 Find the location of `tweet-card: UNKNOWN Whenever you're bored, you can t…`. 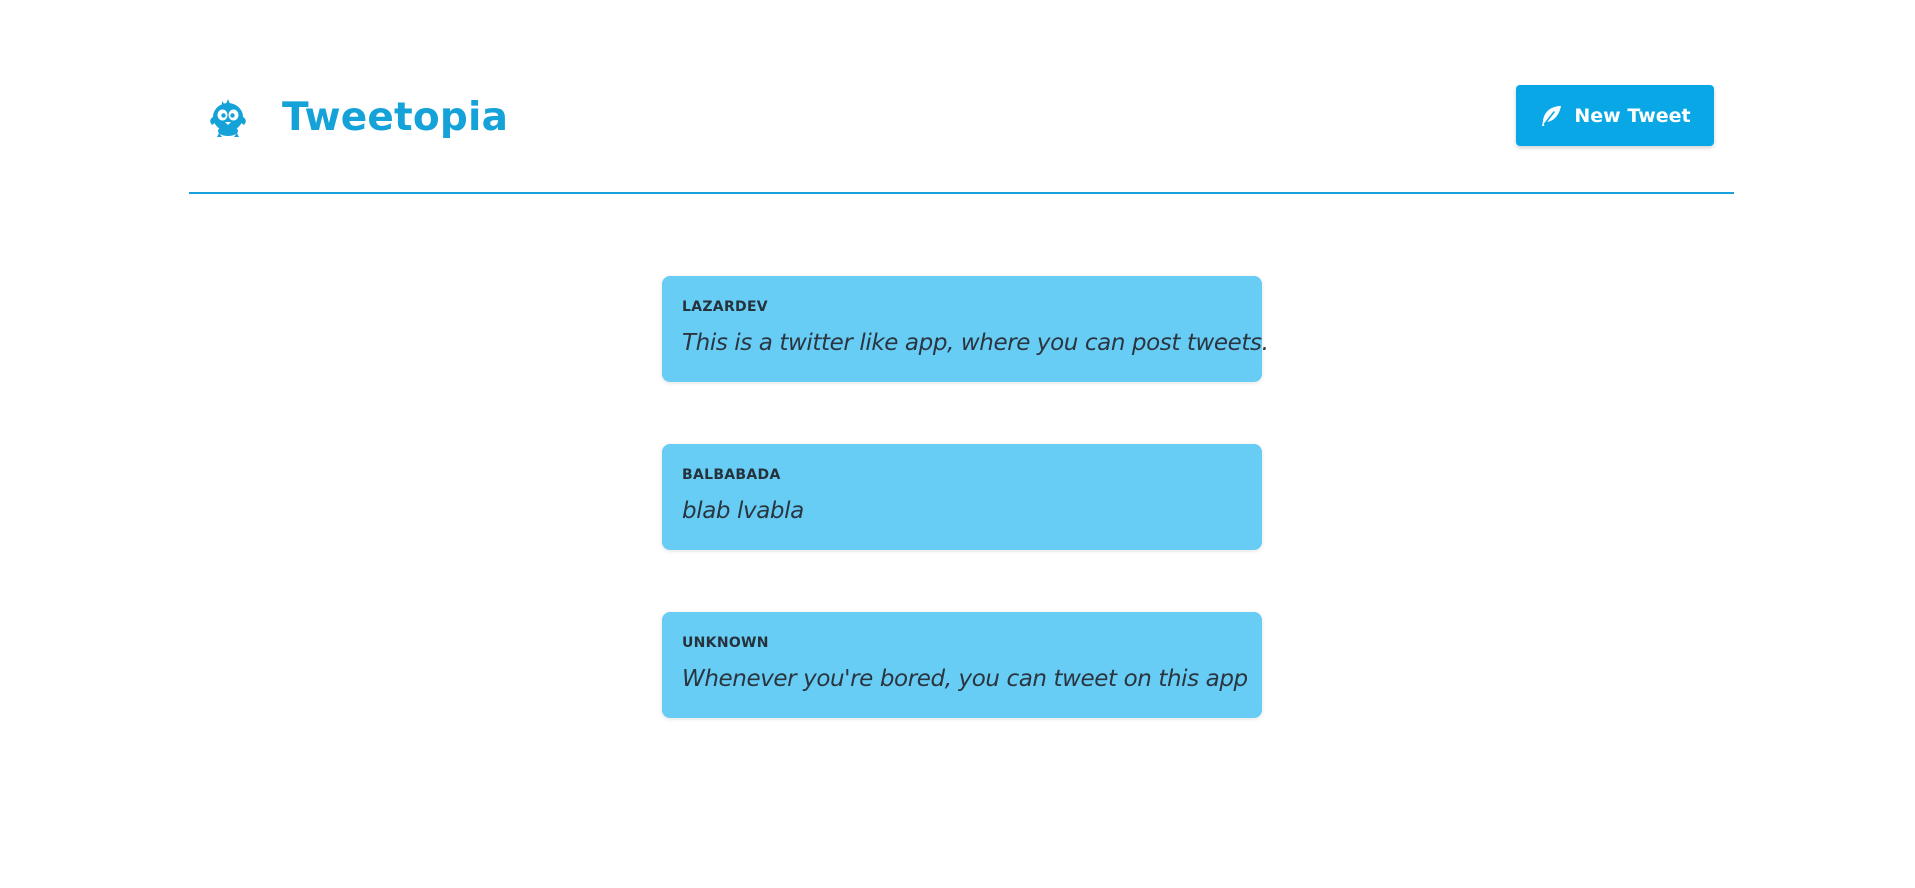

tweet-card: UNKNOWN Whenever you're bored, you can t… is located at coordinates (962, 665).